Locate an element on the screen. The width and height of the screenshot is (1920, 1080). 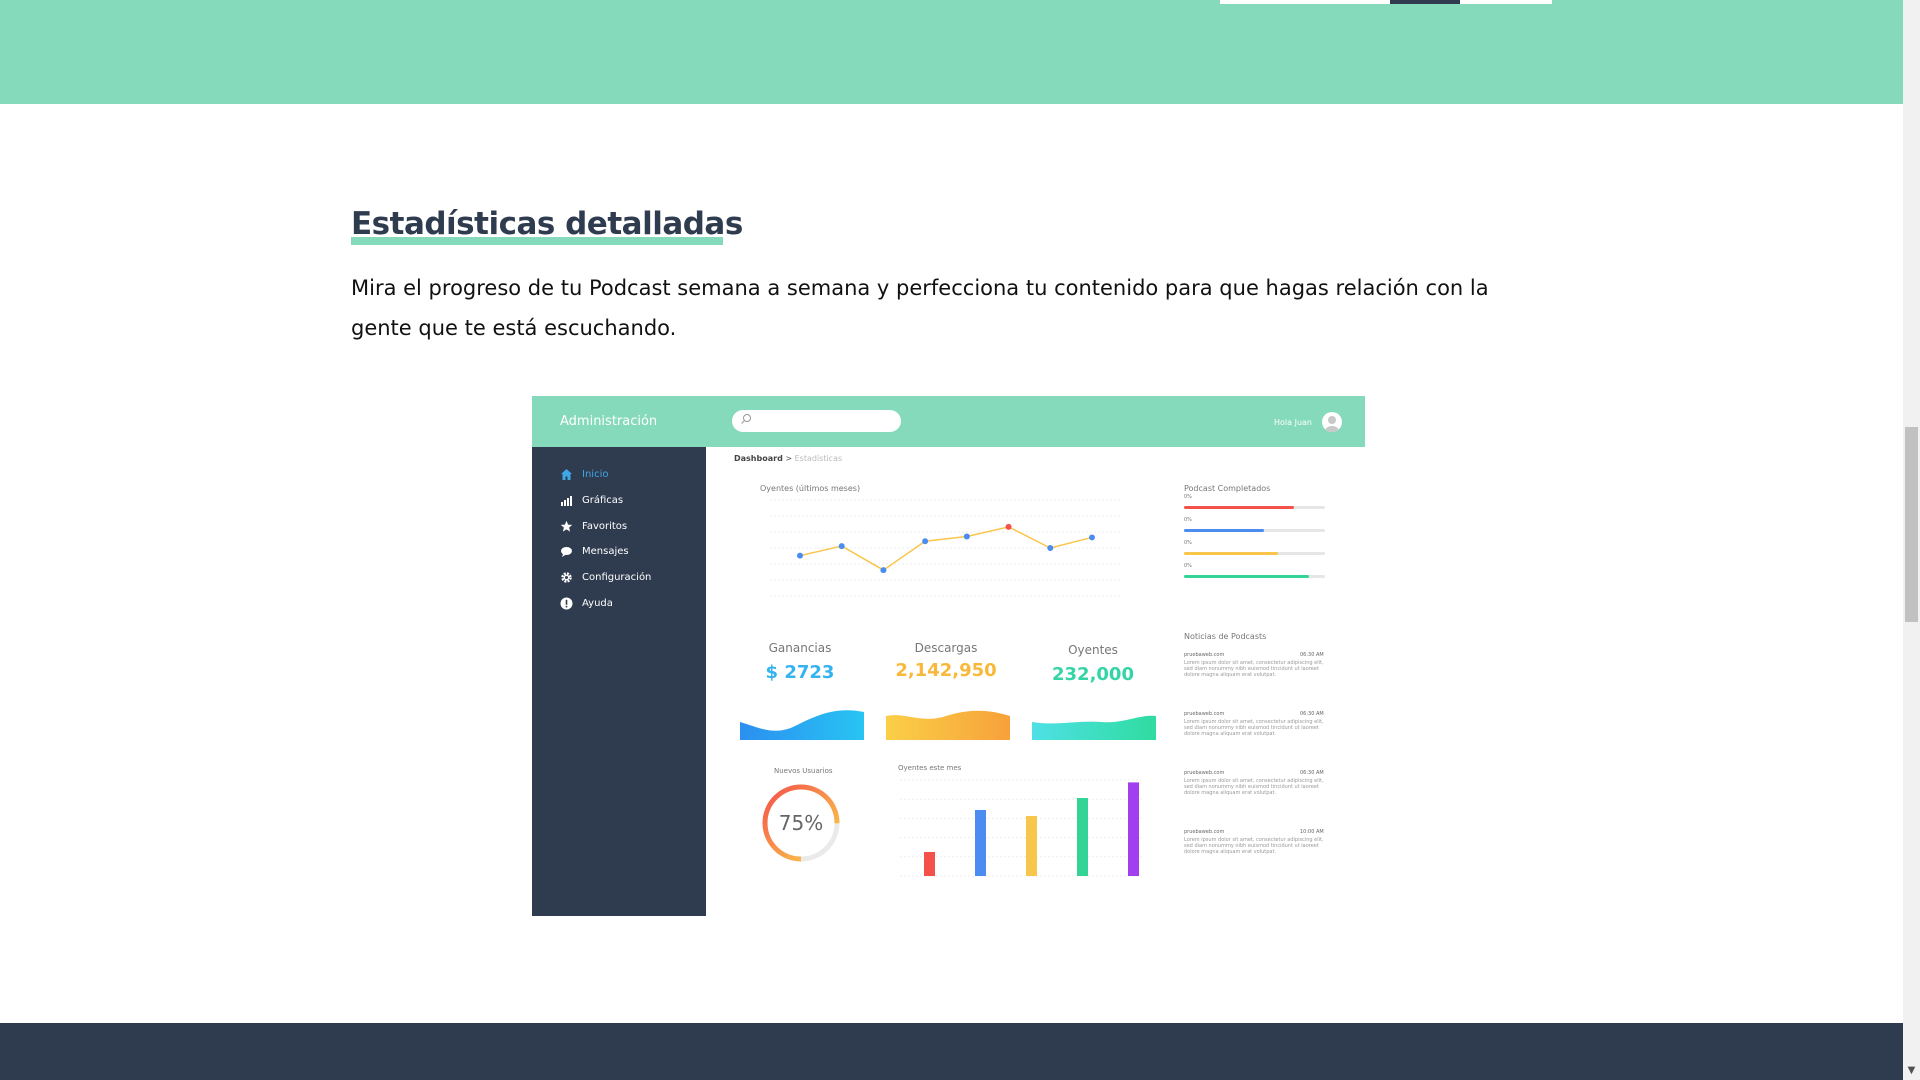
donut-label: 75% is located at coordinates (801, 823).